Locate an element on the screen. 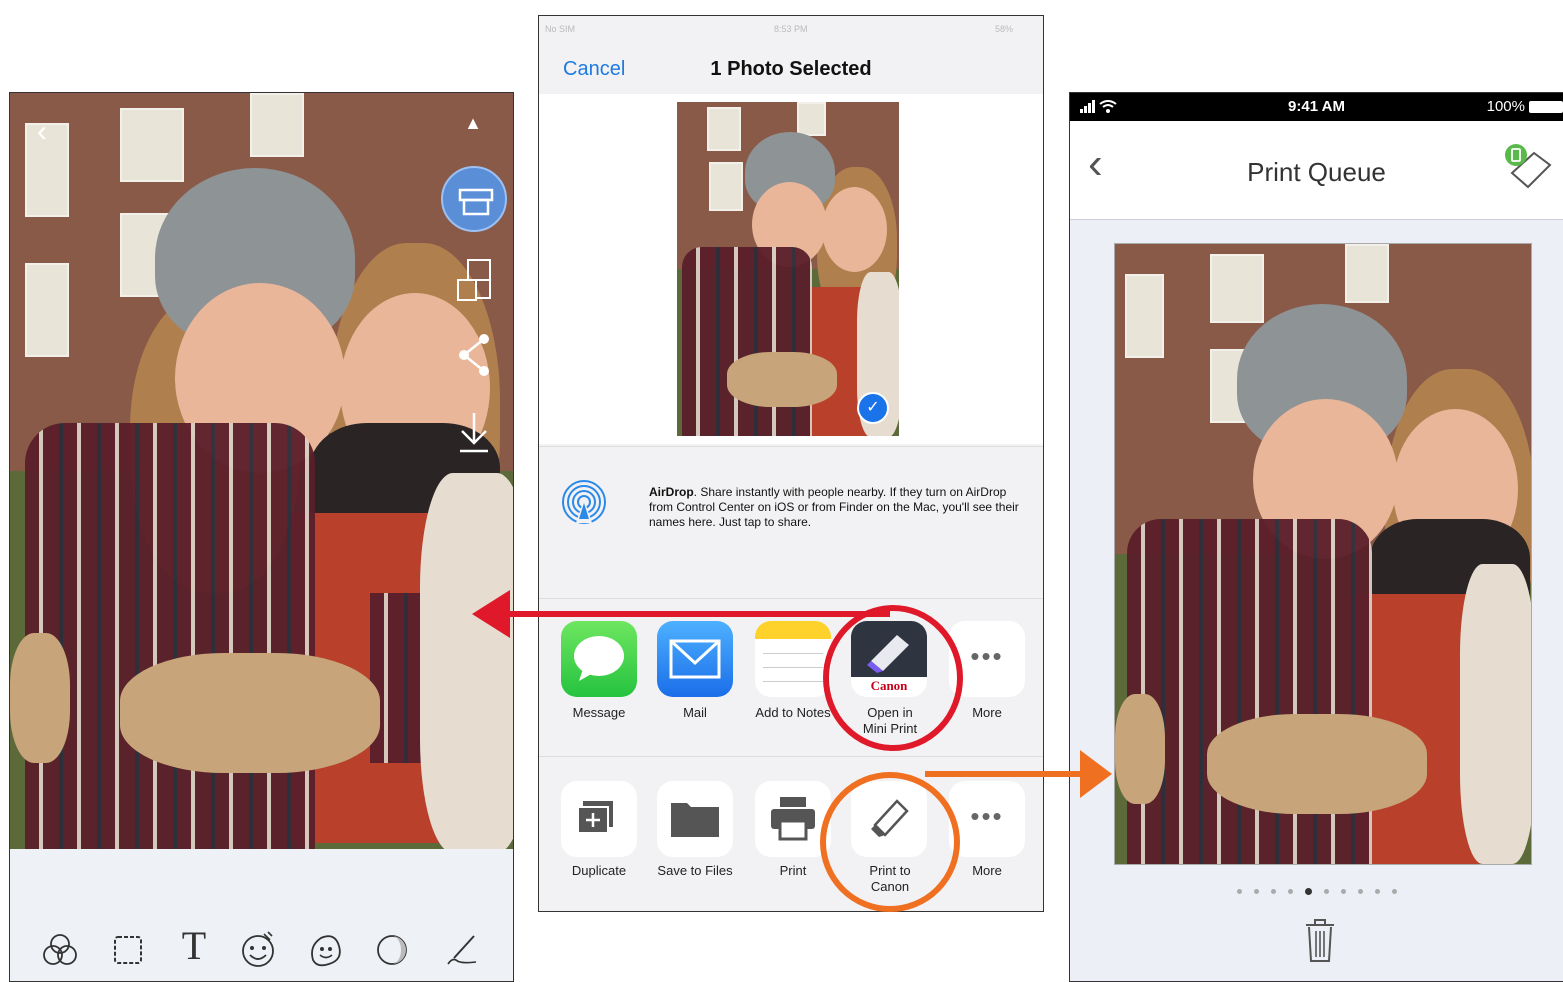 This screenshot has width=1563, height=982. app-label-message: Message is located at coordinates (599, 712).